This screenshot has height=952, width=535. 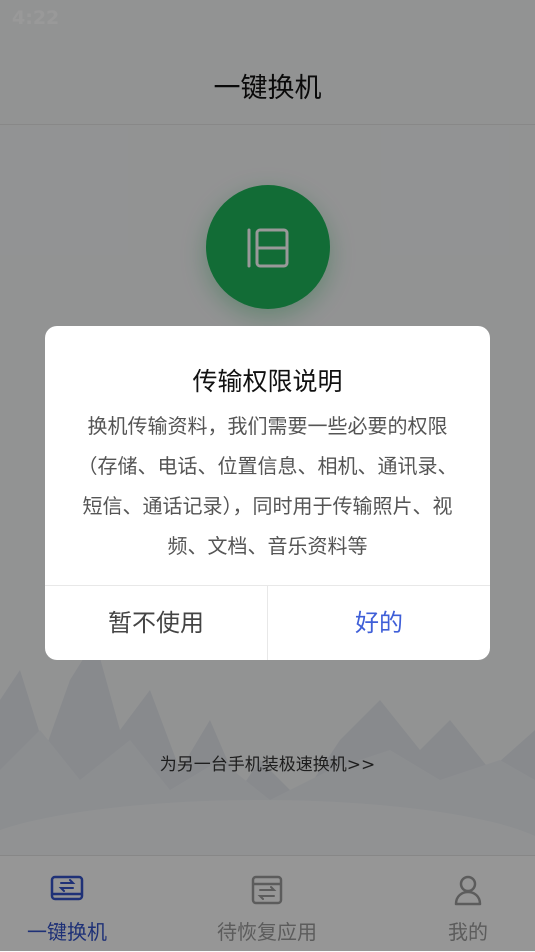 I want to click on dialog-actions: 暂不使用 好的, so click(x=267, y=622).